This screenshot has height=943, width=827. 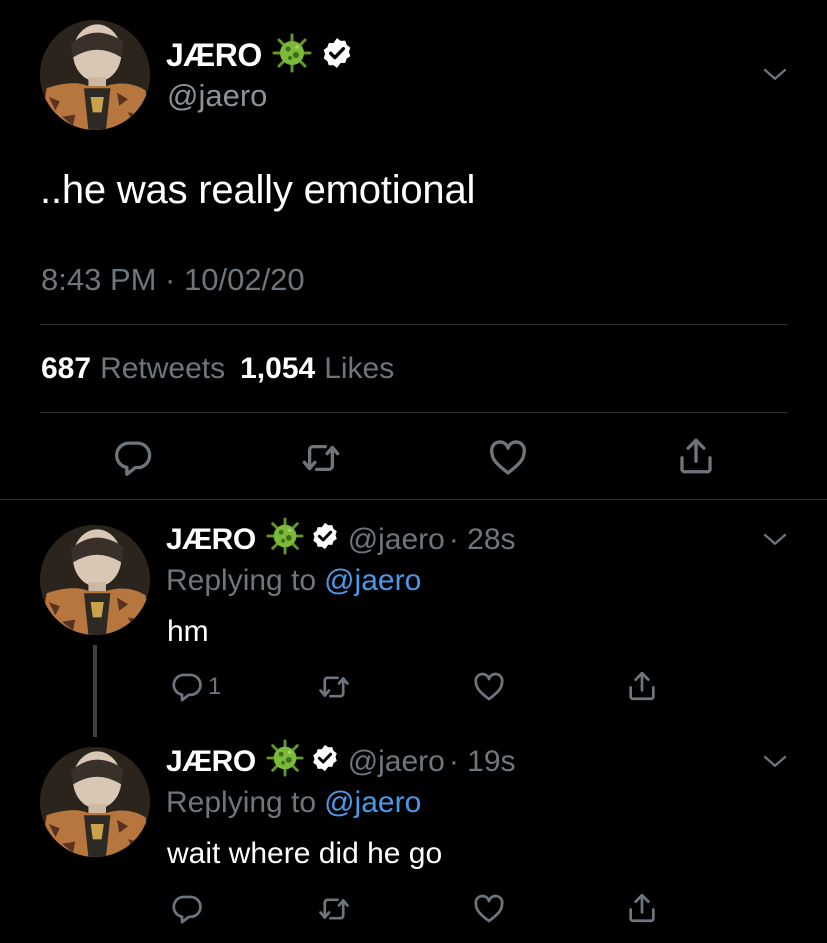 What do you see at coordinates (359, 369) in the screenshot?
I see `like-label: Likes` at bounding box center [359, 369].